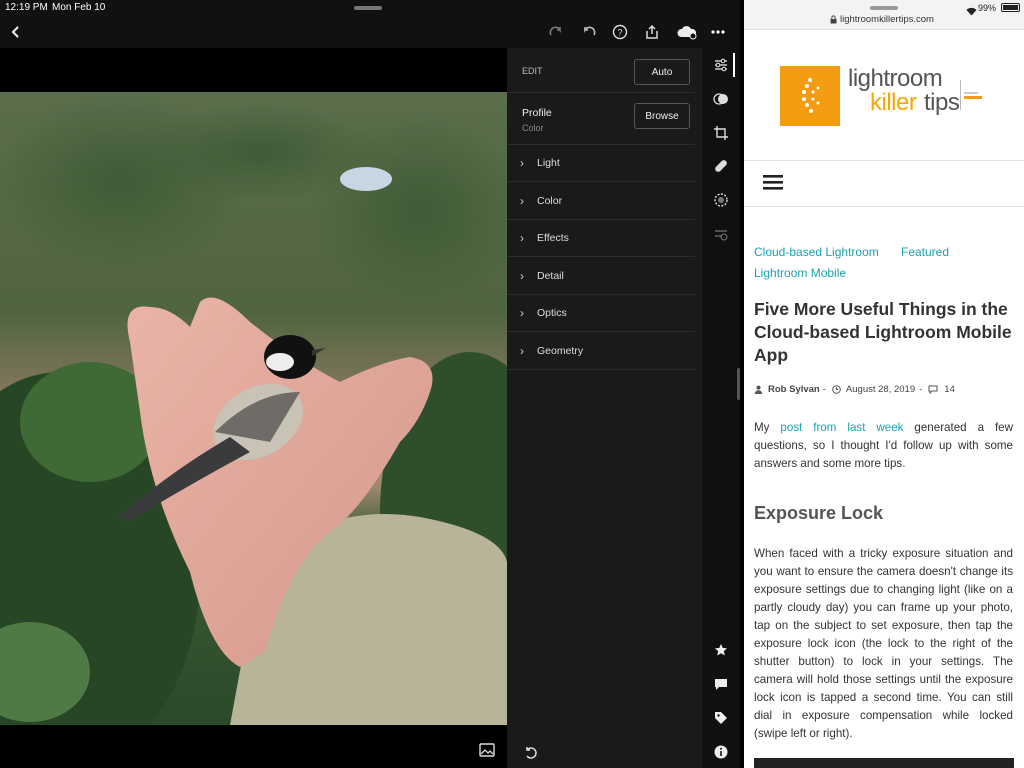  Describe the element at coordinates (721, 200) in the screenshot. I see `selective-icon` at that location.